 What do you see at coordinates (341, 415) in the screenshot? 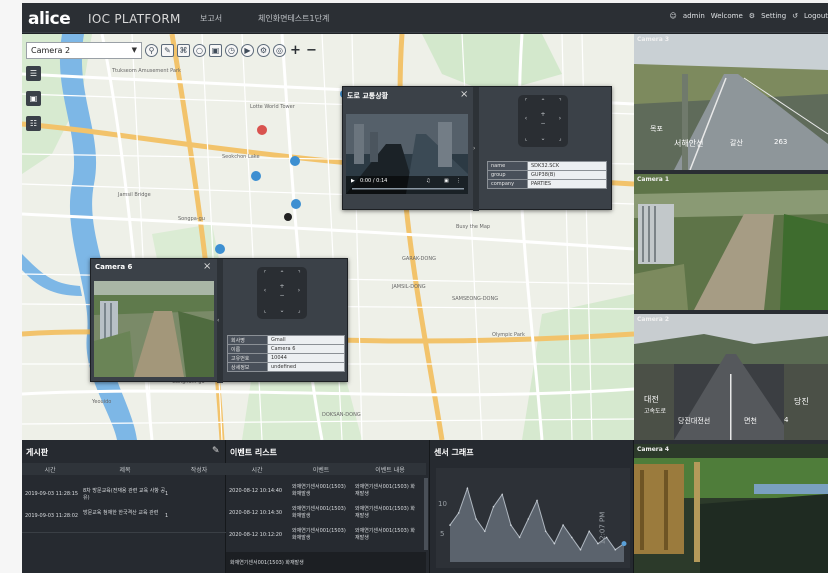
I see `map-label: DOKSAN-DONG` at bounding box center [341, 415].